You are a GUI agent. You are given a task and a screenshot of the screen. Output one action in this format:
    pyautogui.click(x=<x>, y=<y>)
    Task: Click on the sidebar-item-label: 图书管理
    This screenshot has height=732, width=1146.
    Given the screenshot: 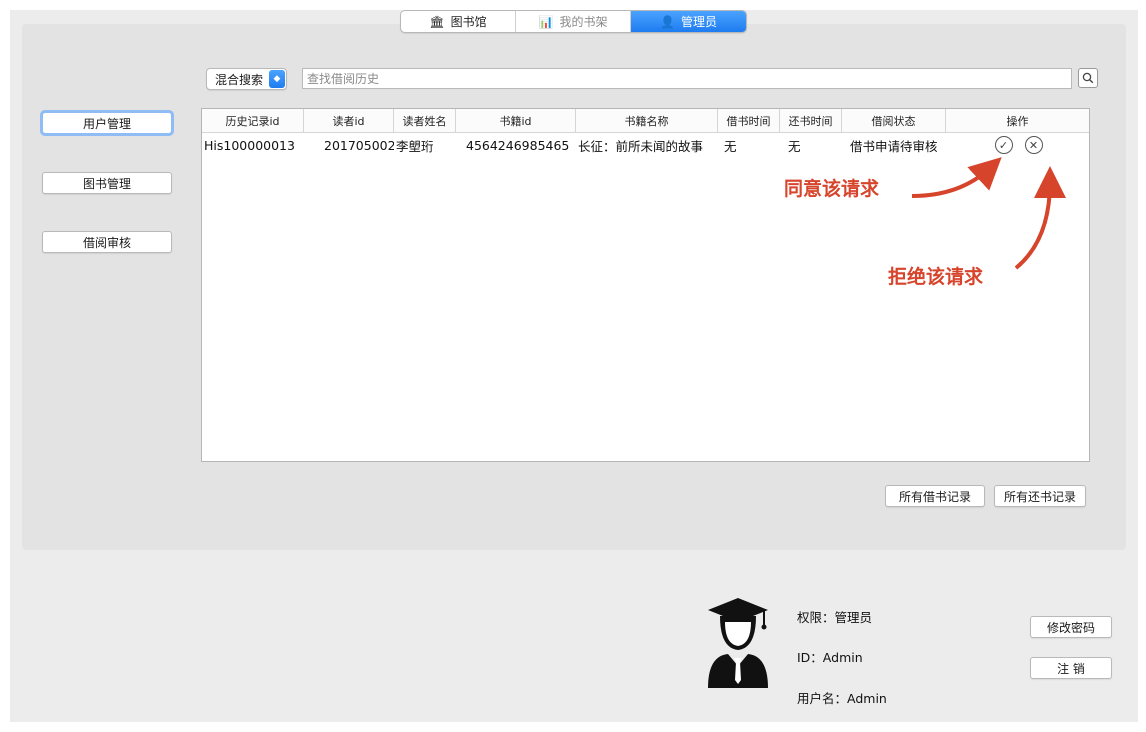 What is the action you would take?
    pyautogui.click(x=106, y=183)
    